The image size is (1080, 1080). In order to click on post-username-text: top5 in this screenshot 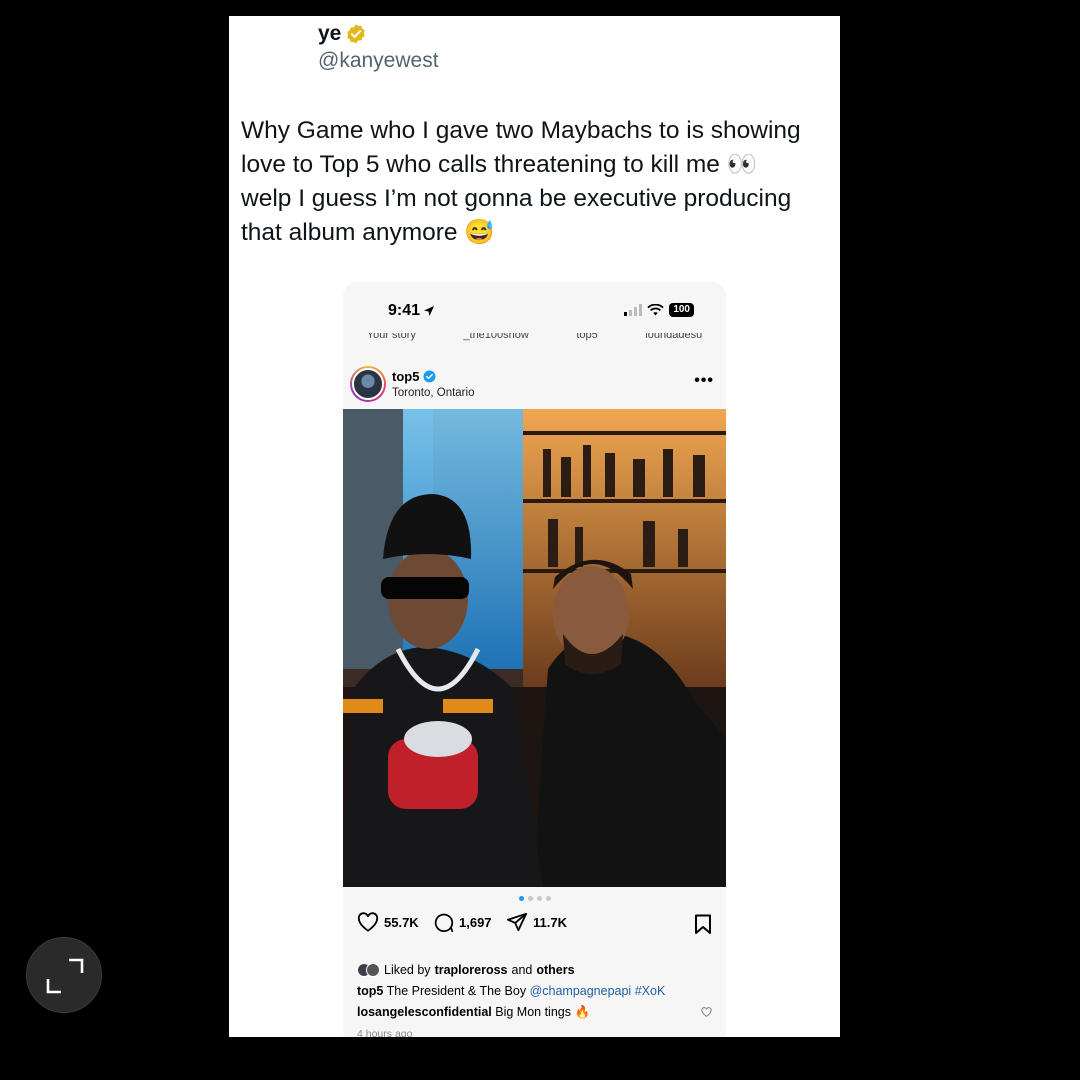, I will do `click(406, 376)`.